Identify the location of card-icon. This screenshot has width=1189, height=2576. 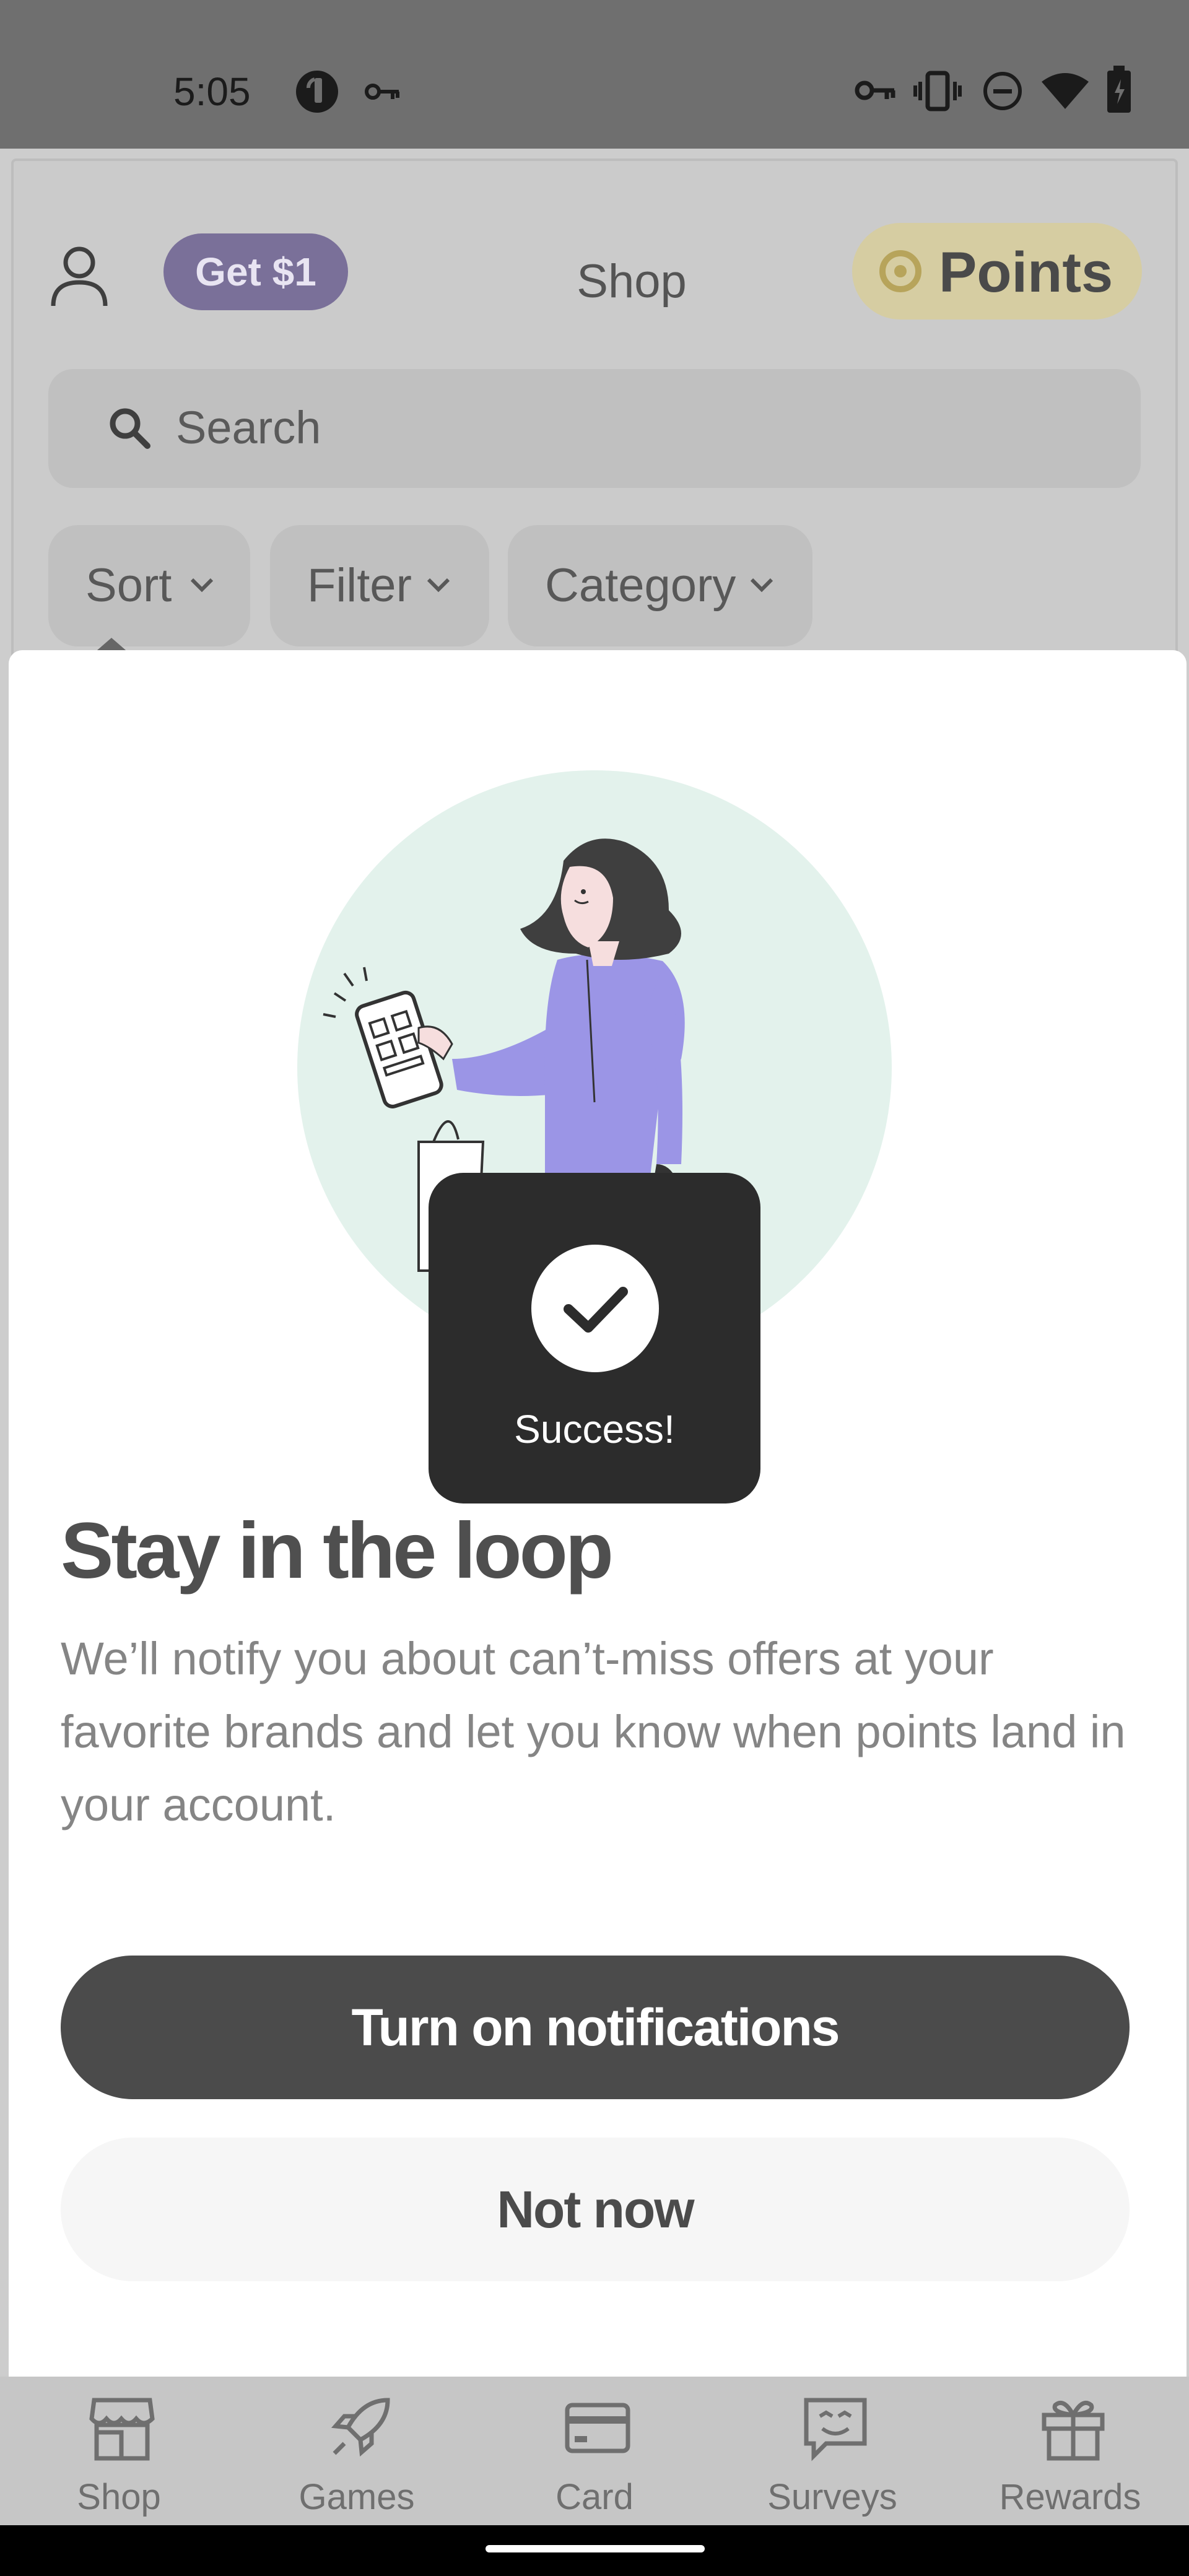
(597, 2428).